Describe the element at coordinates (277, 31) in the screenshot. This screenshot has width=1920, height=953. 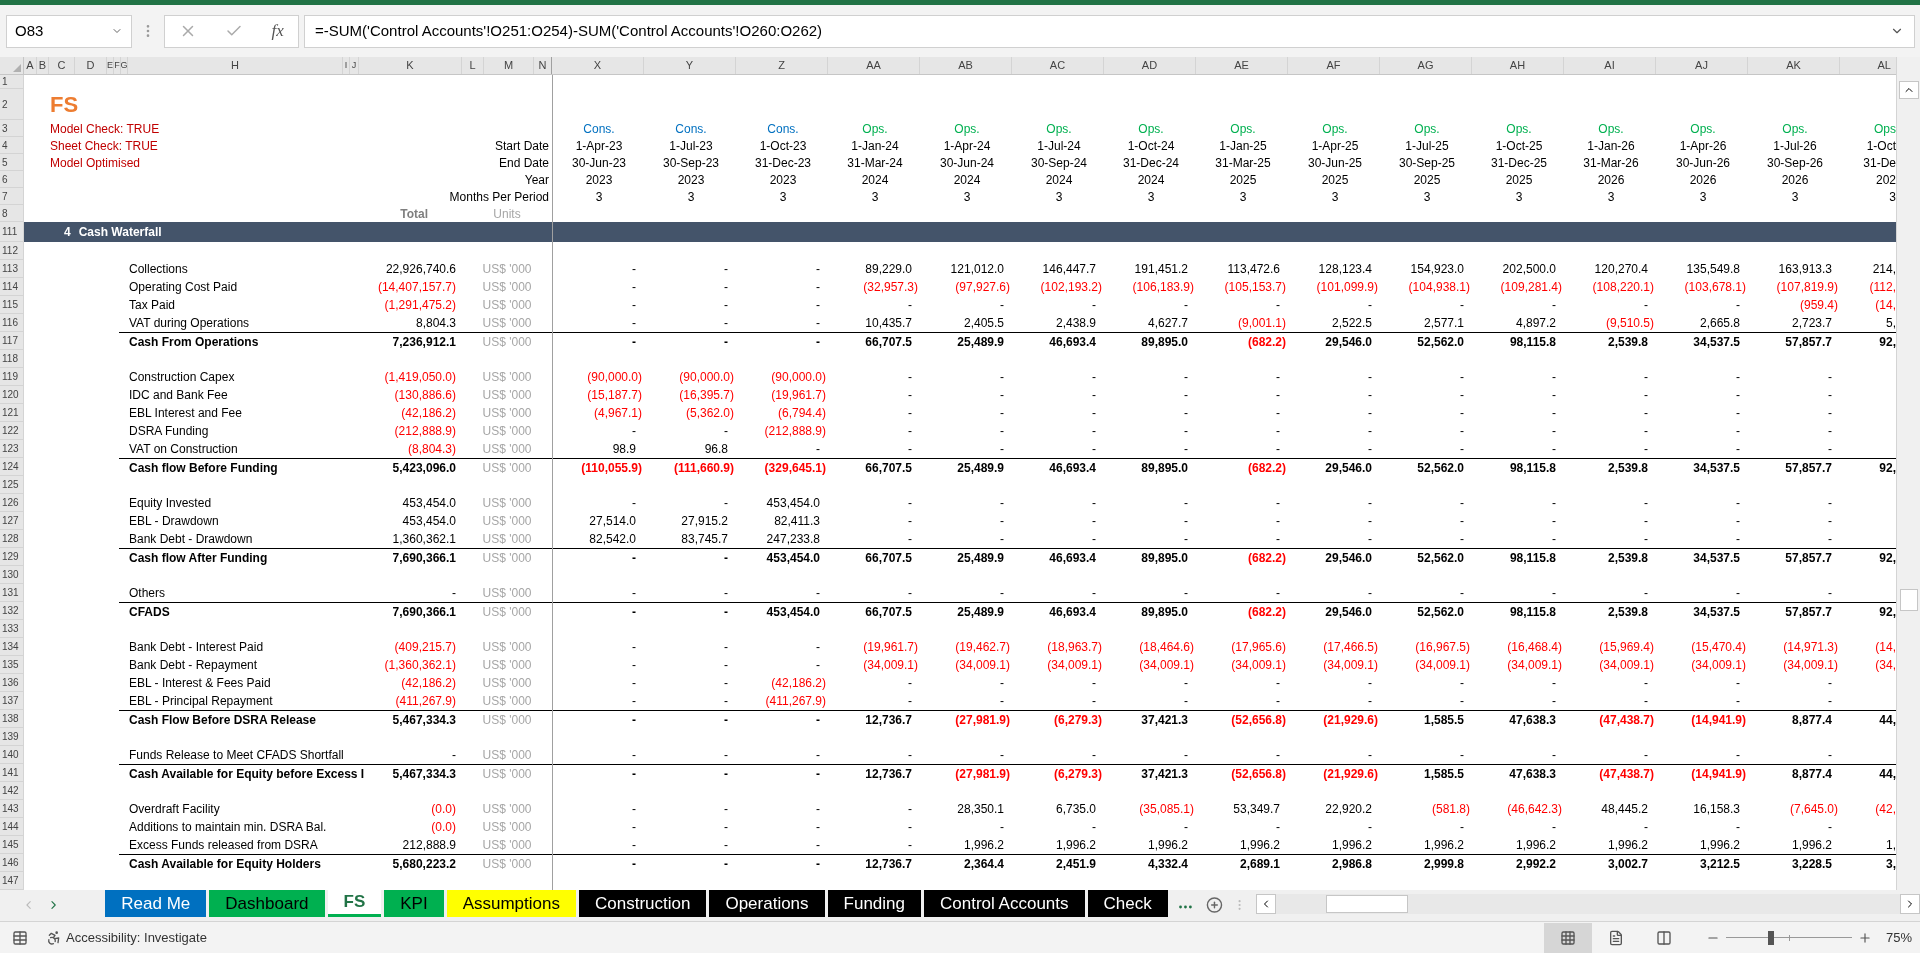
I see `insert-function-button: fx` at that location.